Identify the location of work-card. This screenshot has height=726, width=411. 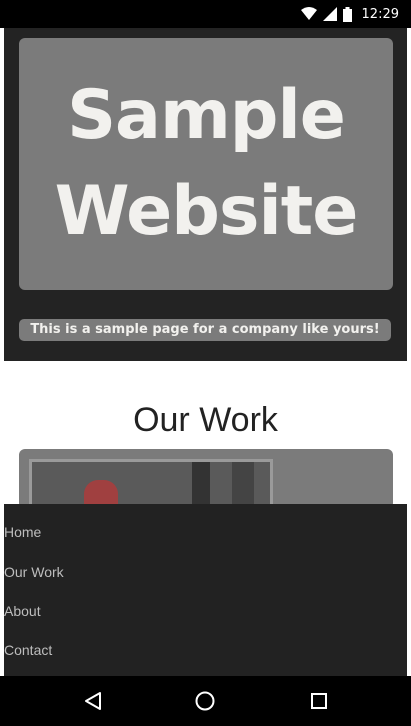
(206, 479).